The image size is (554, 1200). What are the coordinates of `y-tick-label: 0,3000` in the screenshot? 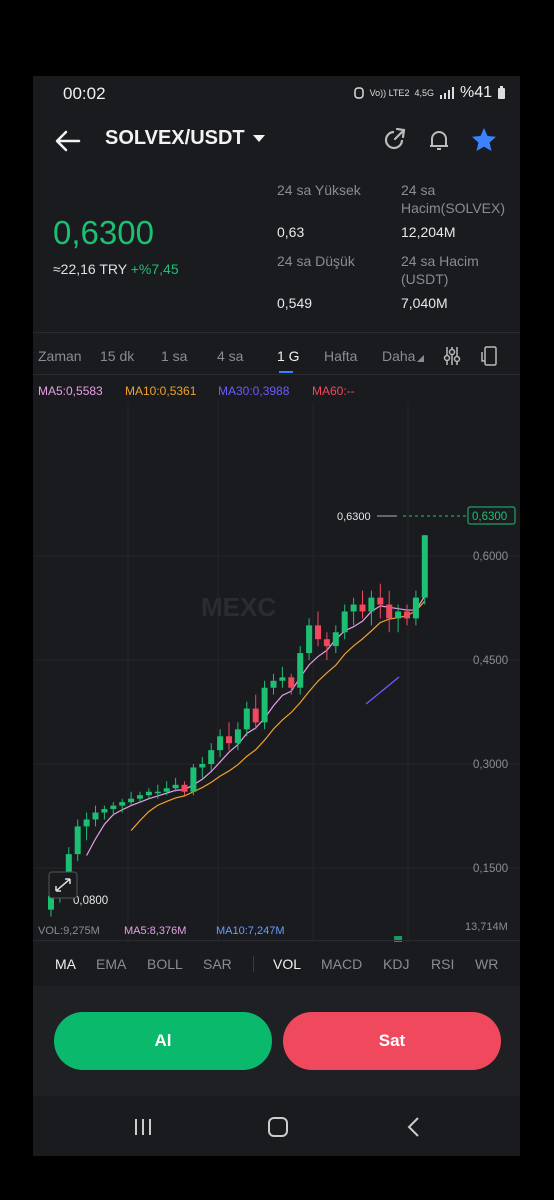 It's located at (490, 765).